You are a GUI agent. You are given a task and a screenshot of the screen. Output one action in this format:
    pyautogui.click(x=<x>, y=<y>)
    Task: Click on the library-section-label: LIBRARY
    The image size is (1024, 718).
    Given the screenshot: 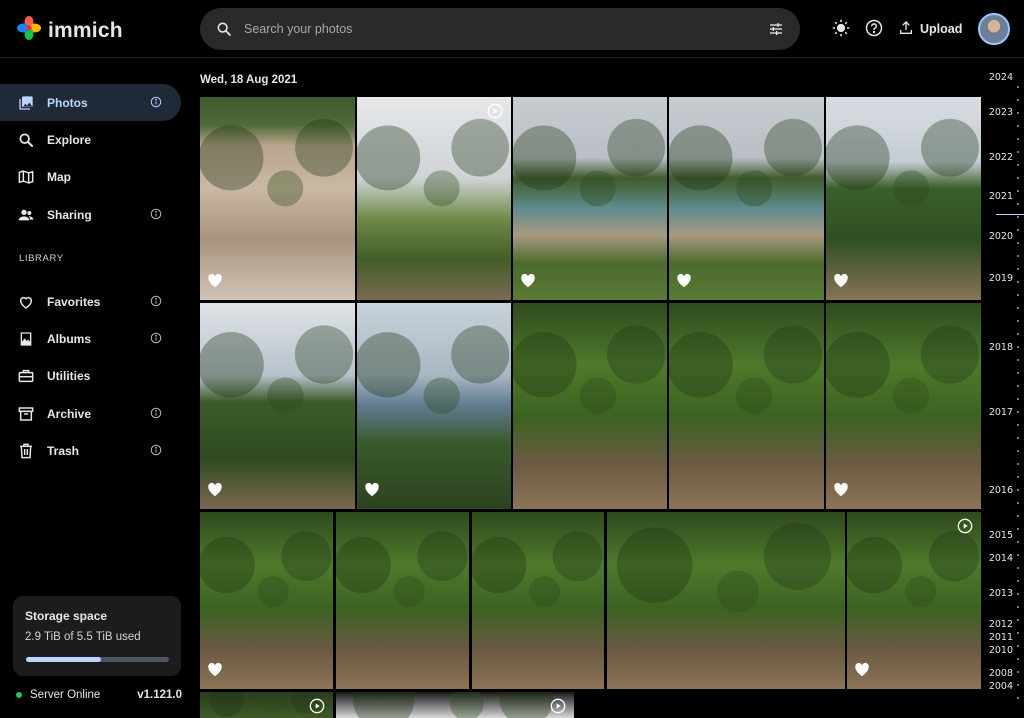 What is the action you would take?
    pyautogui.click(x=41, y=258)
    